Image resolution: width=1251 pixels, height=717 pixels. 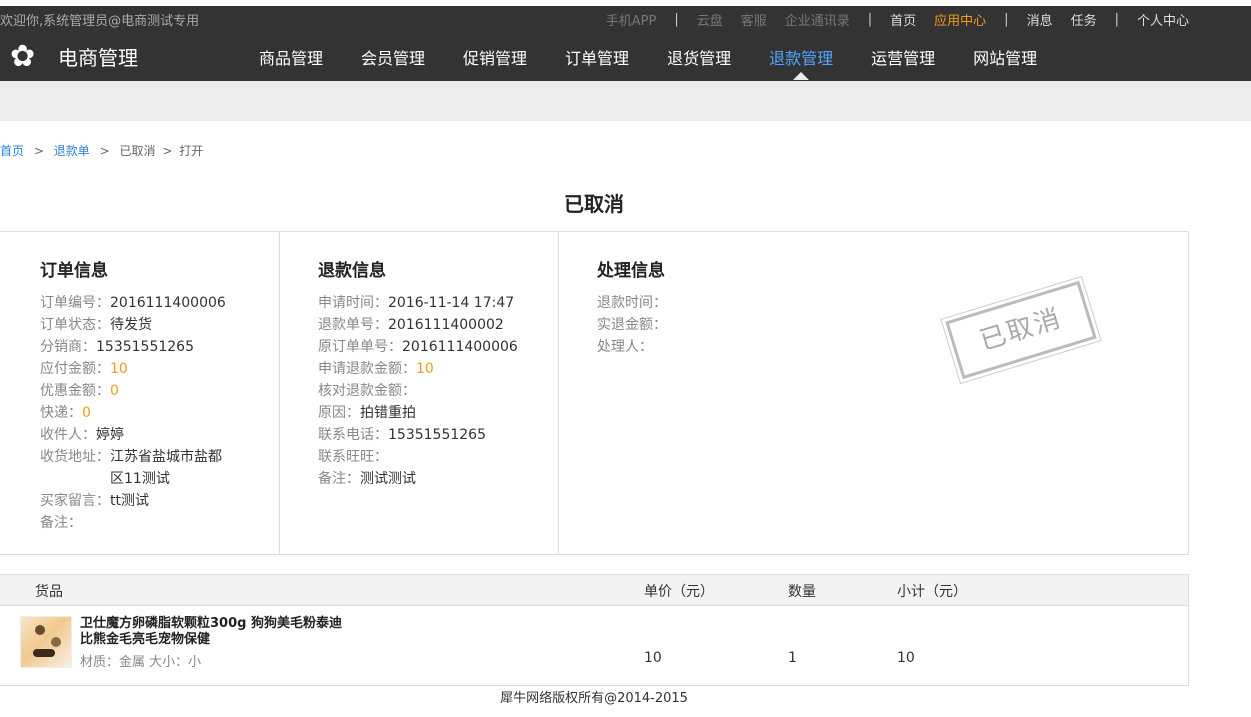 I want to click on apply-time: 2016-11-14 17:47, so click(x=451, y=303).